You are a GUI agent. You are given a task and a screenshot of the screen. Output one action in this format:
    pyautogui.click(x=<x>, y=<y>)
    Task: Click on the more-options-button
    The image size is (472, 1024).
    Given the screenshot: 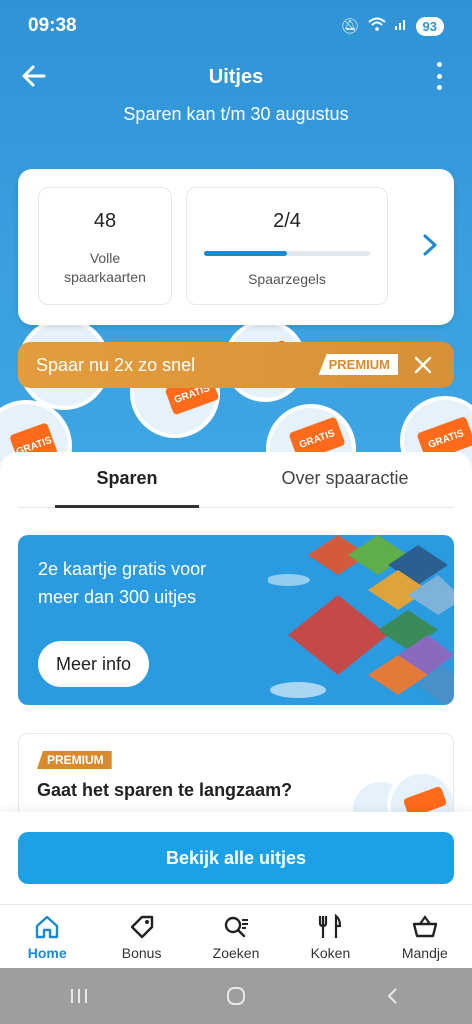 What is the action you would take?
    pyautogui.click(x=439, y=76)
    